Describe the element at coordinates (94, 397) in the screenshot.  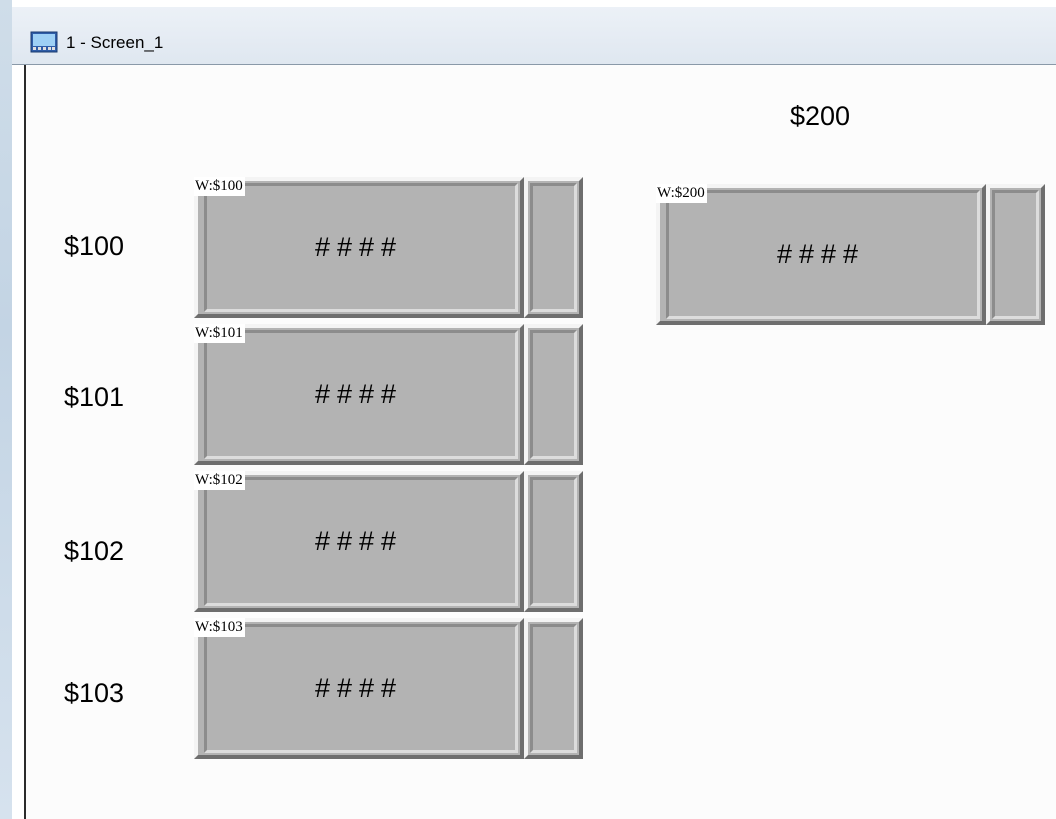
I see `label-101: $101` at that location.